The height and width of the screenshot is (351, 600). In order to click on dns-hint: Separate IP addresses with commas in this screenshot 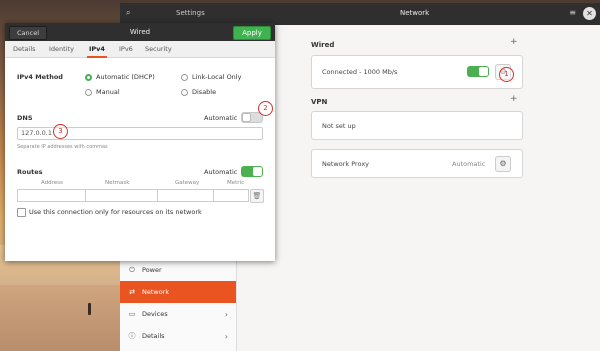, I will do `click(62, 147)`.